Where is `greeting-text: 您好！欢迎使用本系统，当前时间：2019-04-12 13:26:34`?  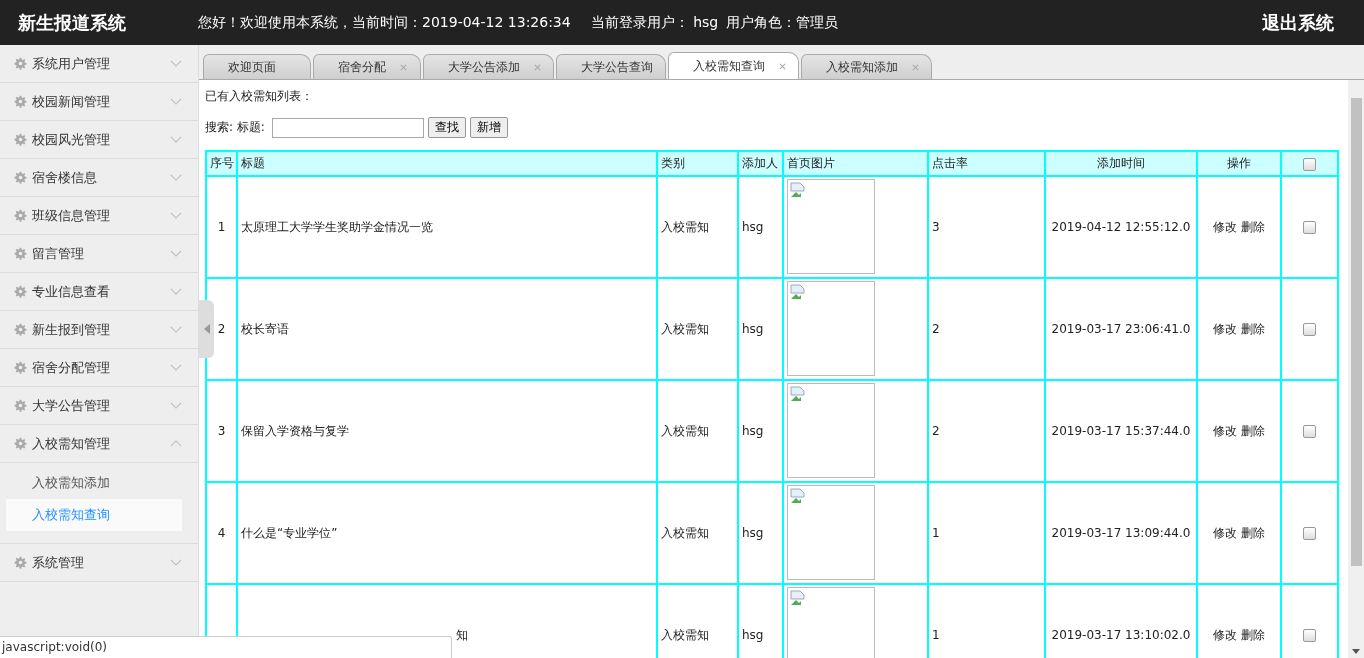
greeting-text: 您好！欢迎使用本系统，当前时间：2019-04-12 13:26:34 is located at coordinates (384, 22).